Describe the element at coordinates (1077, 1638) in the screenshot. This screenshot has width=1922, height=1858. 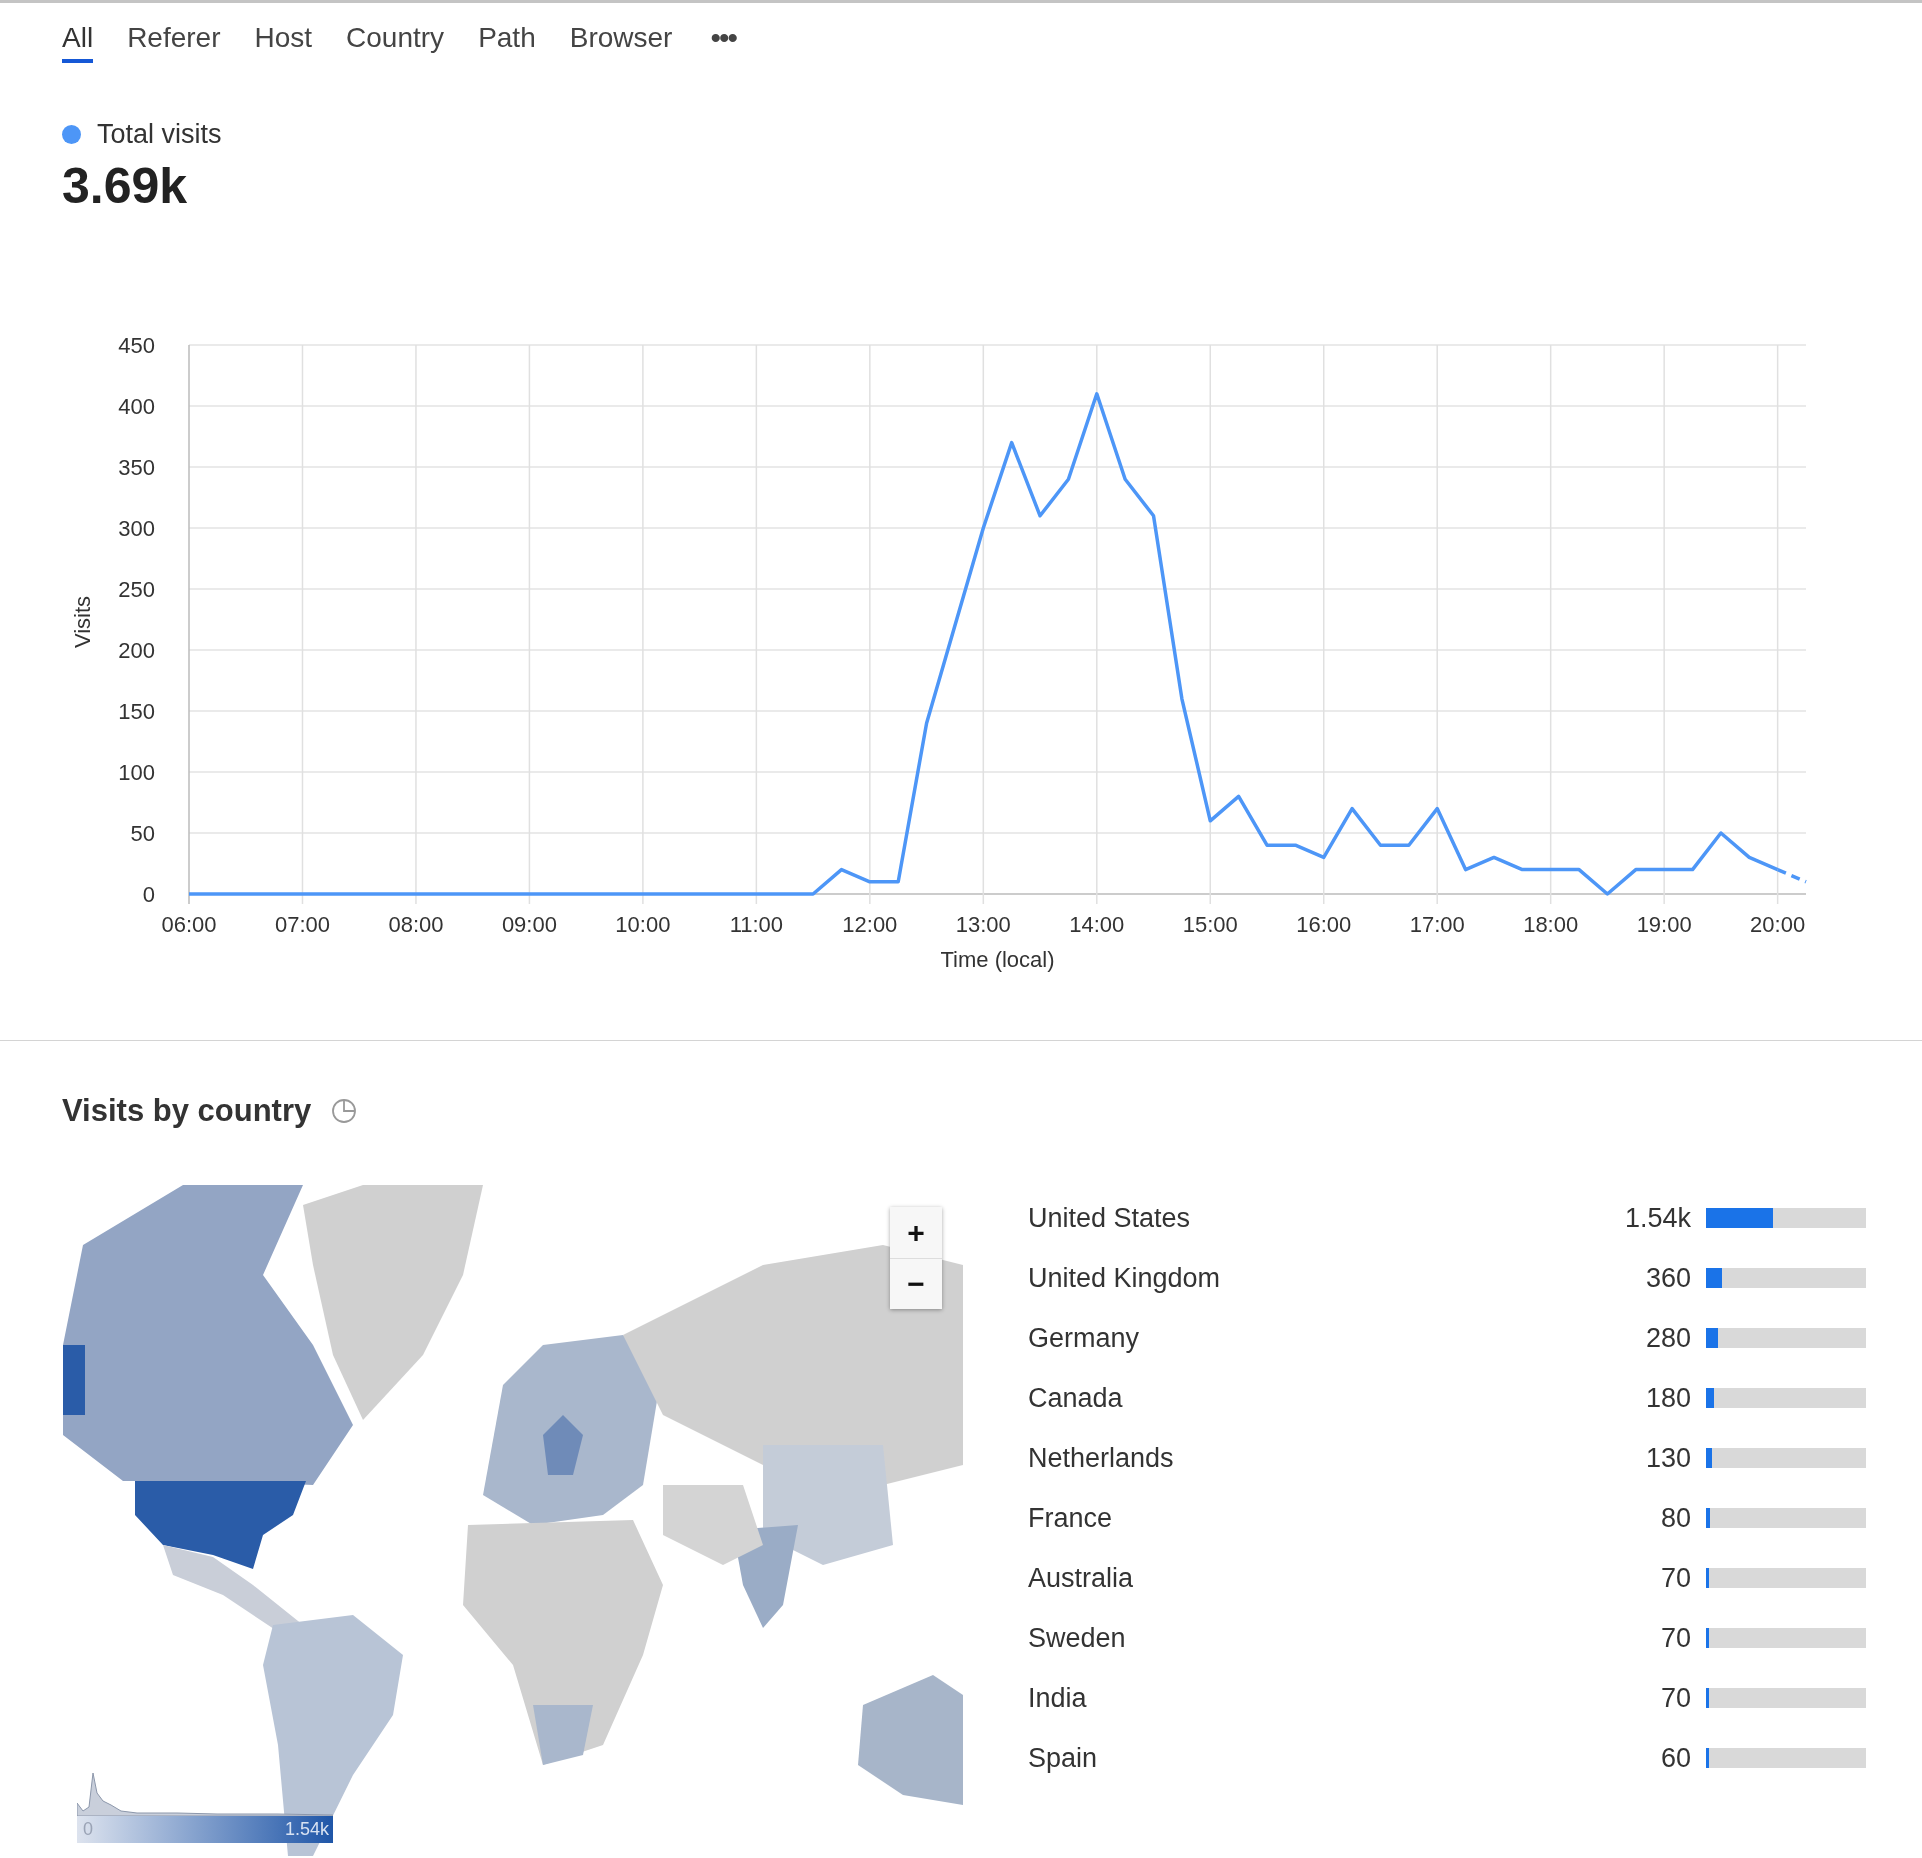
I see `country-name: Sweden` at that location.